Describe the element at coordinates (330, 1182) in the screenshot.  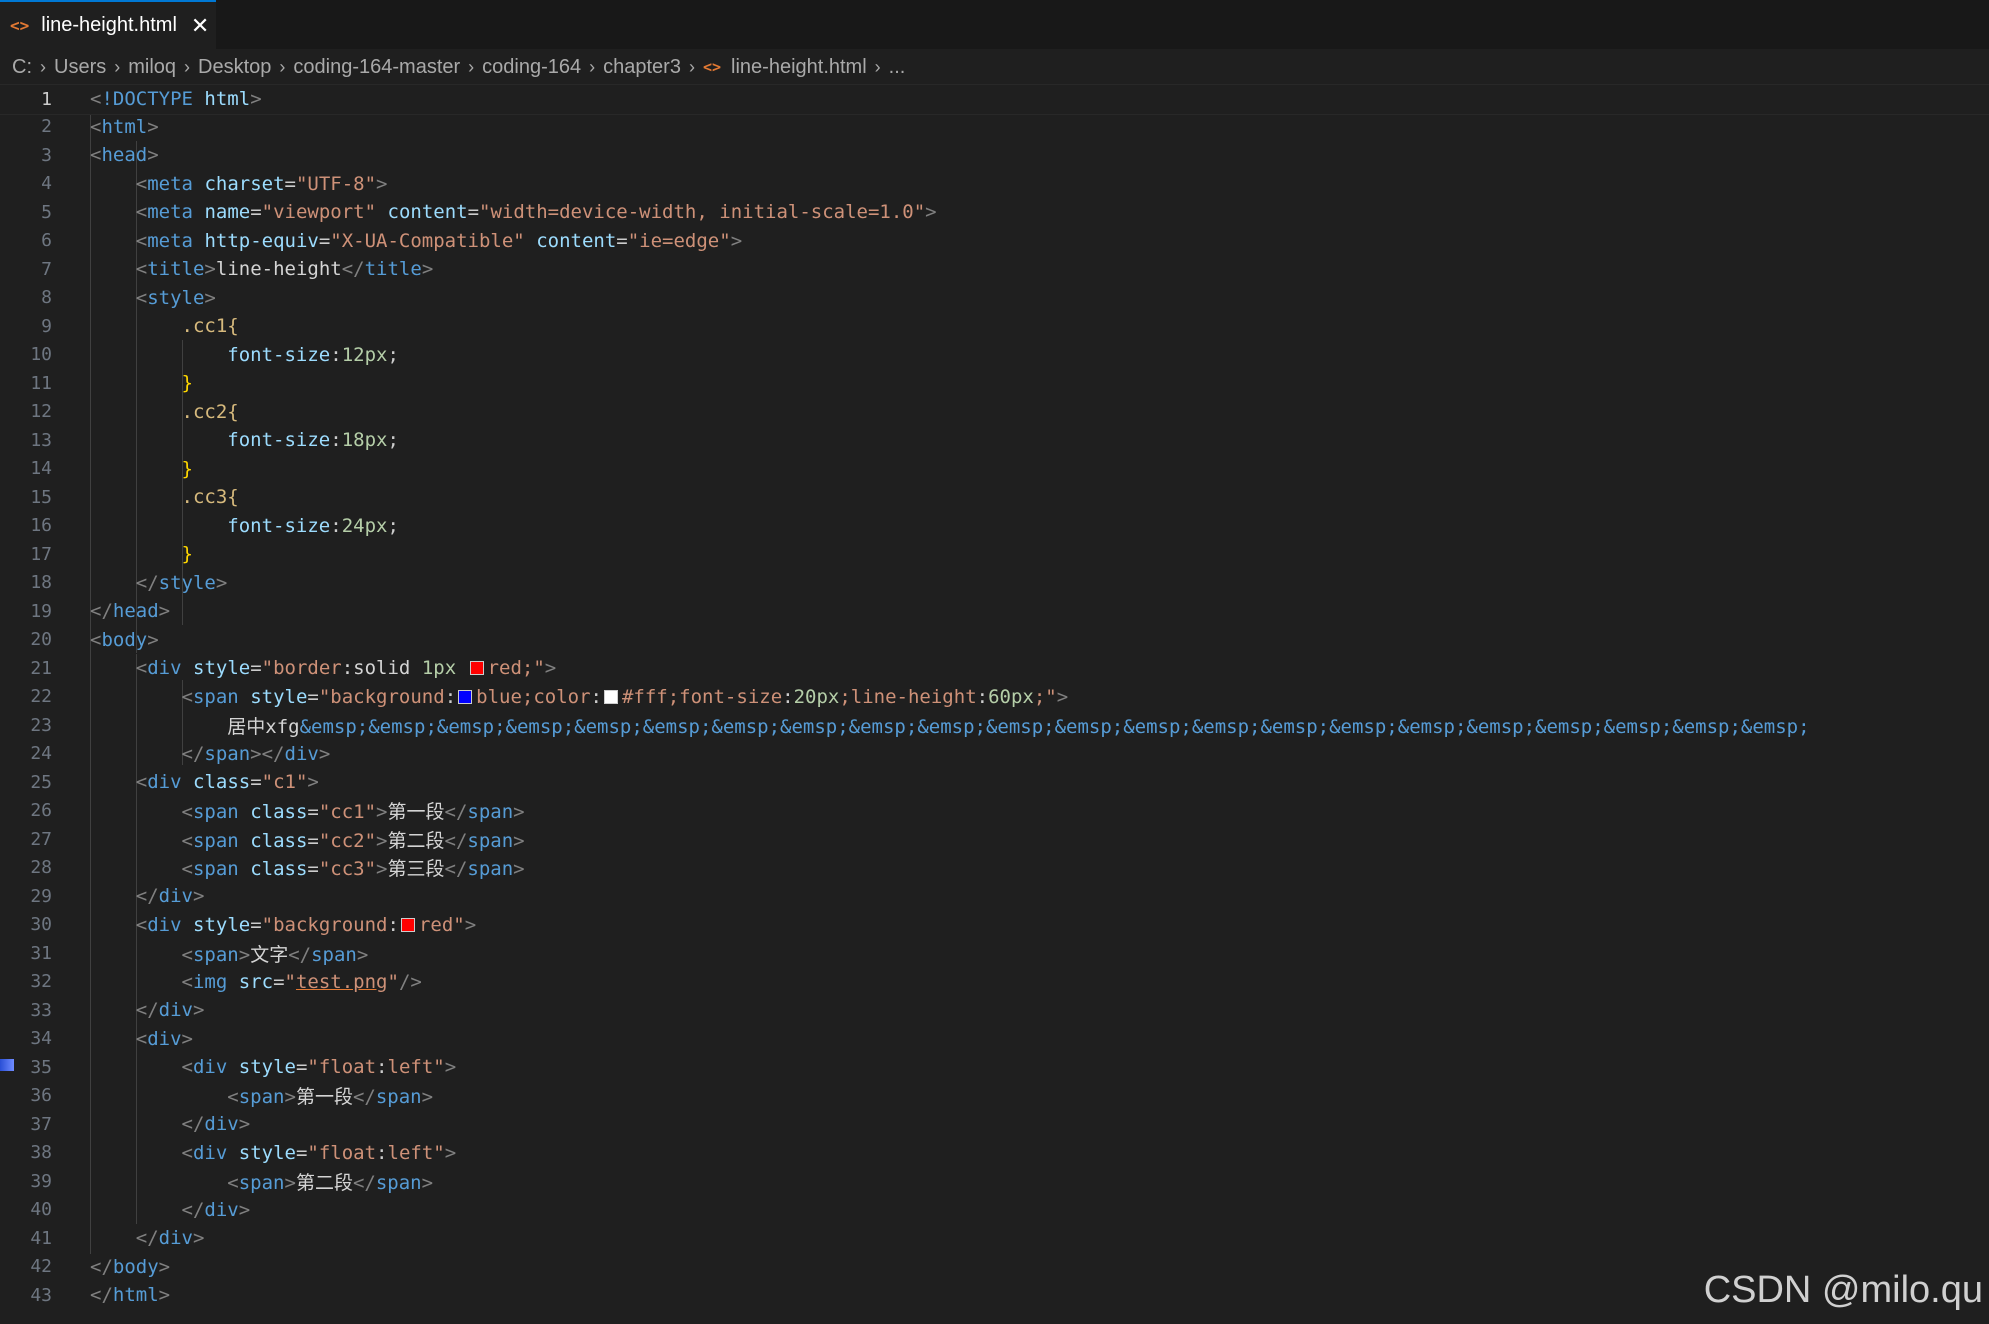
I see `code-text: <span>第二段</span>` at that location.